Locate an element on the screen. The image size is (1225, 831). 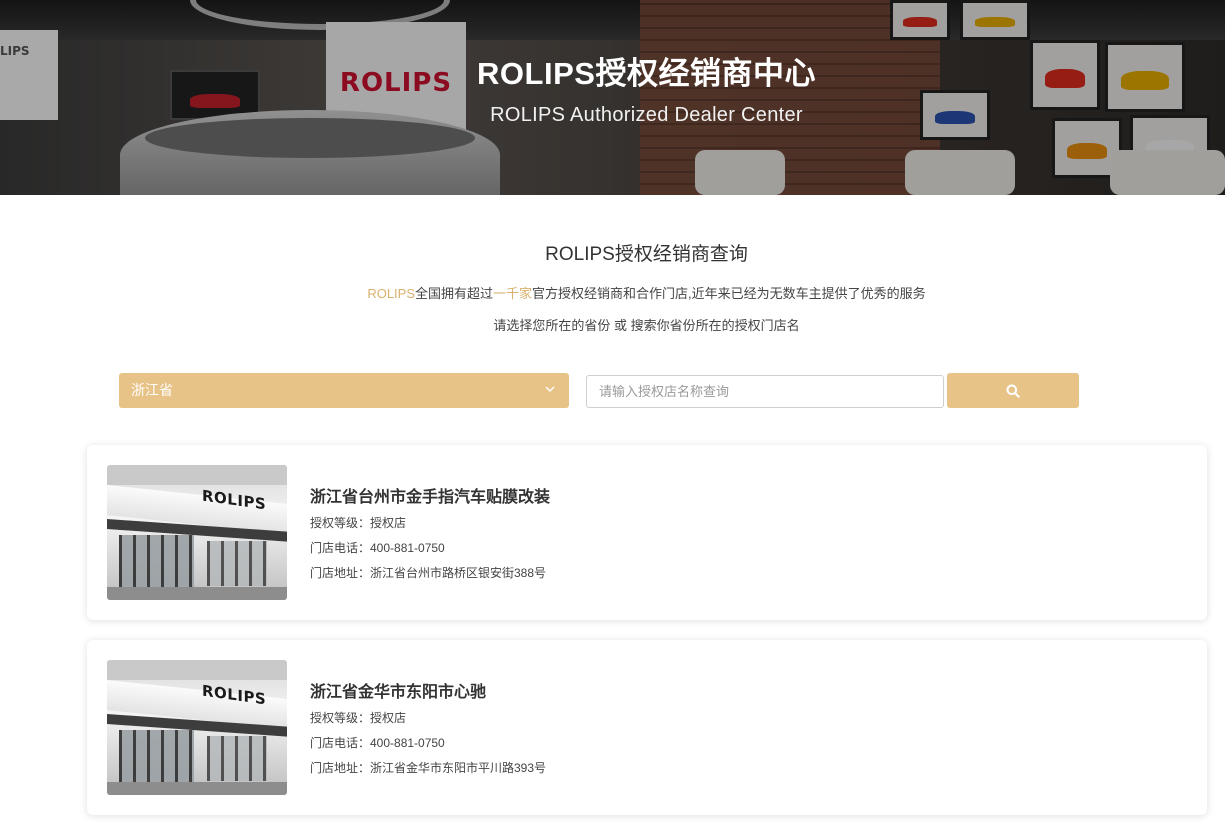
hero-subtitle: ROLIPS Authorized Dealer Center is located at coordinates (646, 115).